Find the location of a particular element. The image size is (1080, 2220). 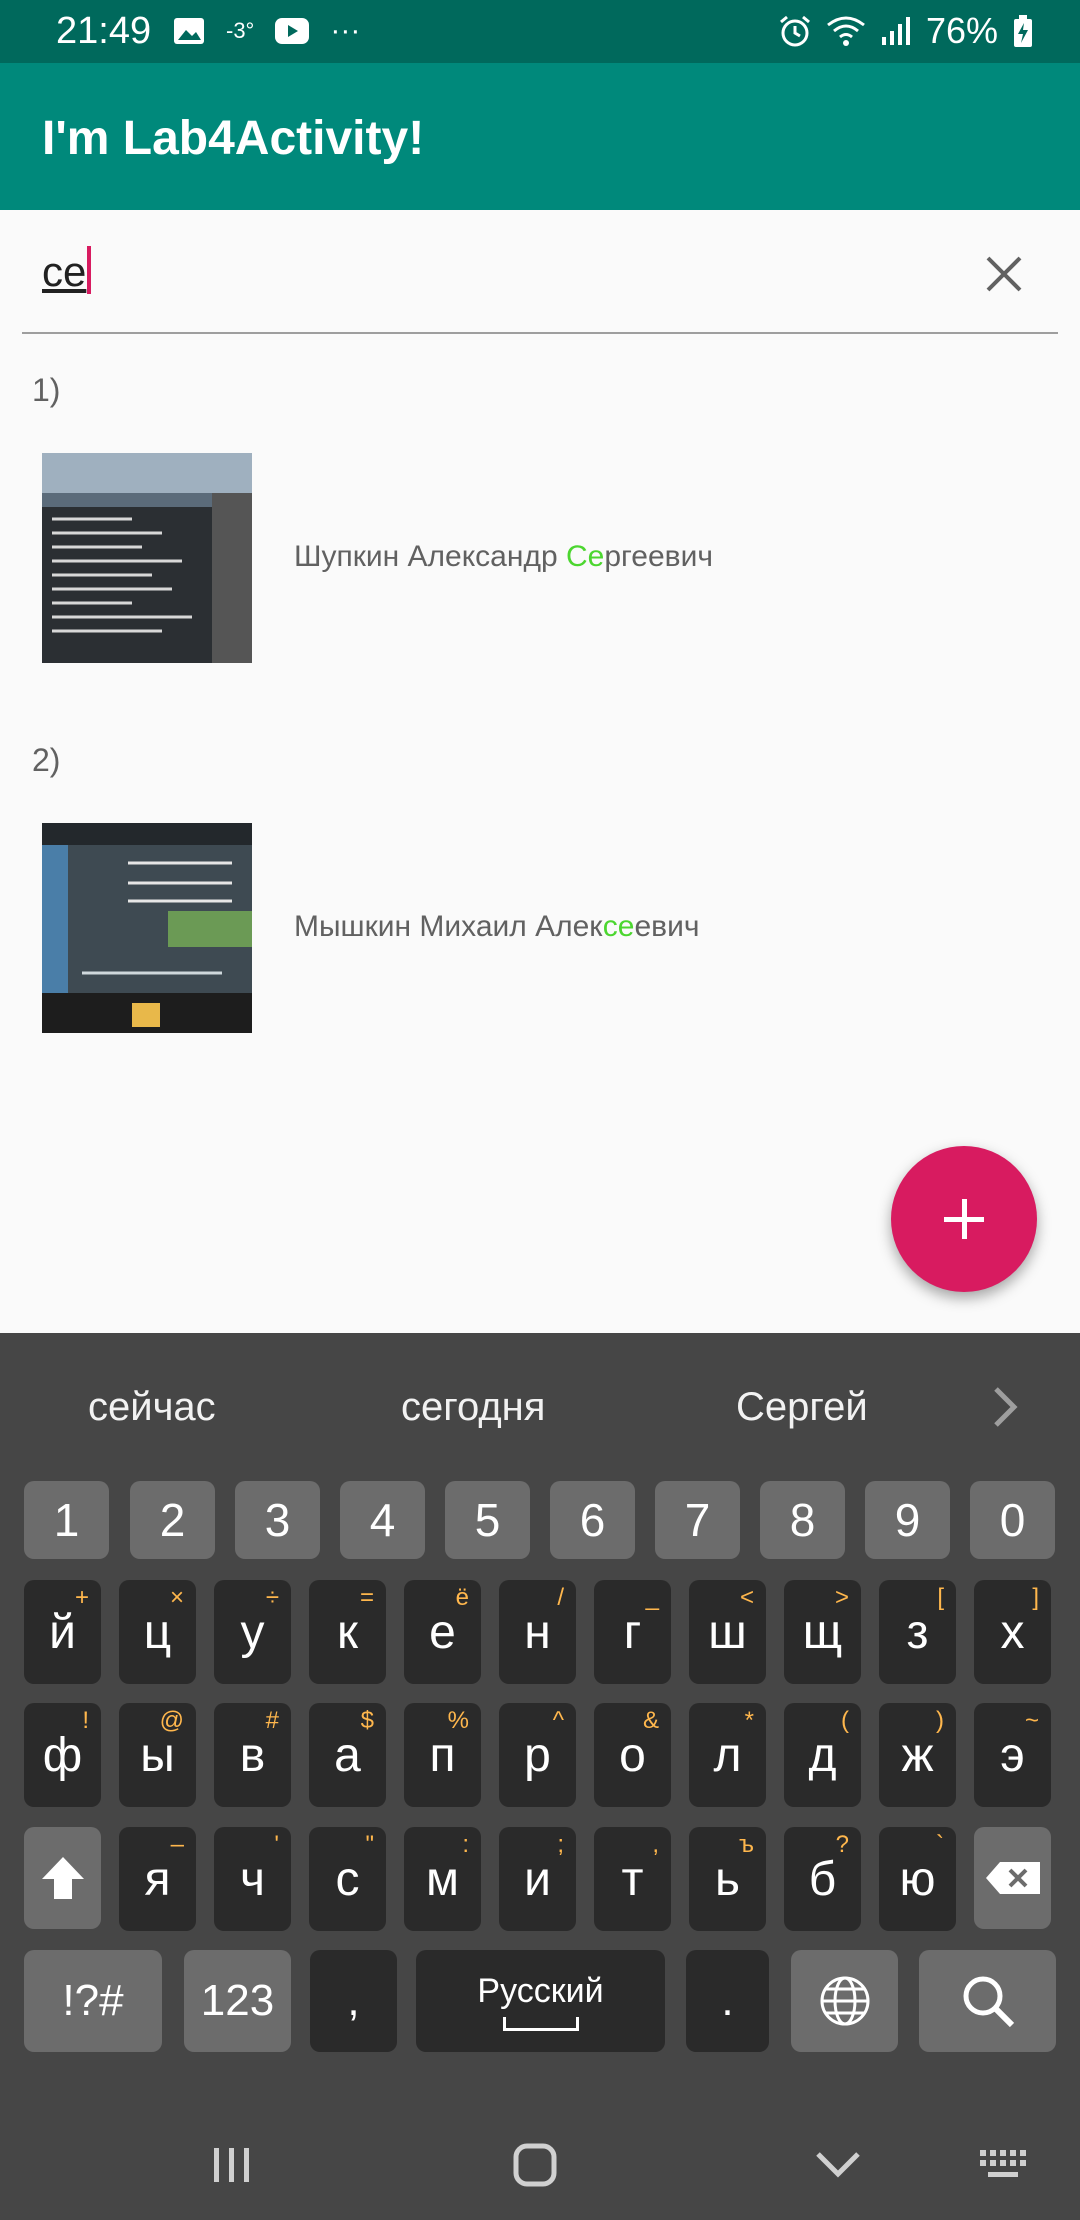

key: 1 is located at coordinates (66, 1520).